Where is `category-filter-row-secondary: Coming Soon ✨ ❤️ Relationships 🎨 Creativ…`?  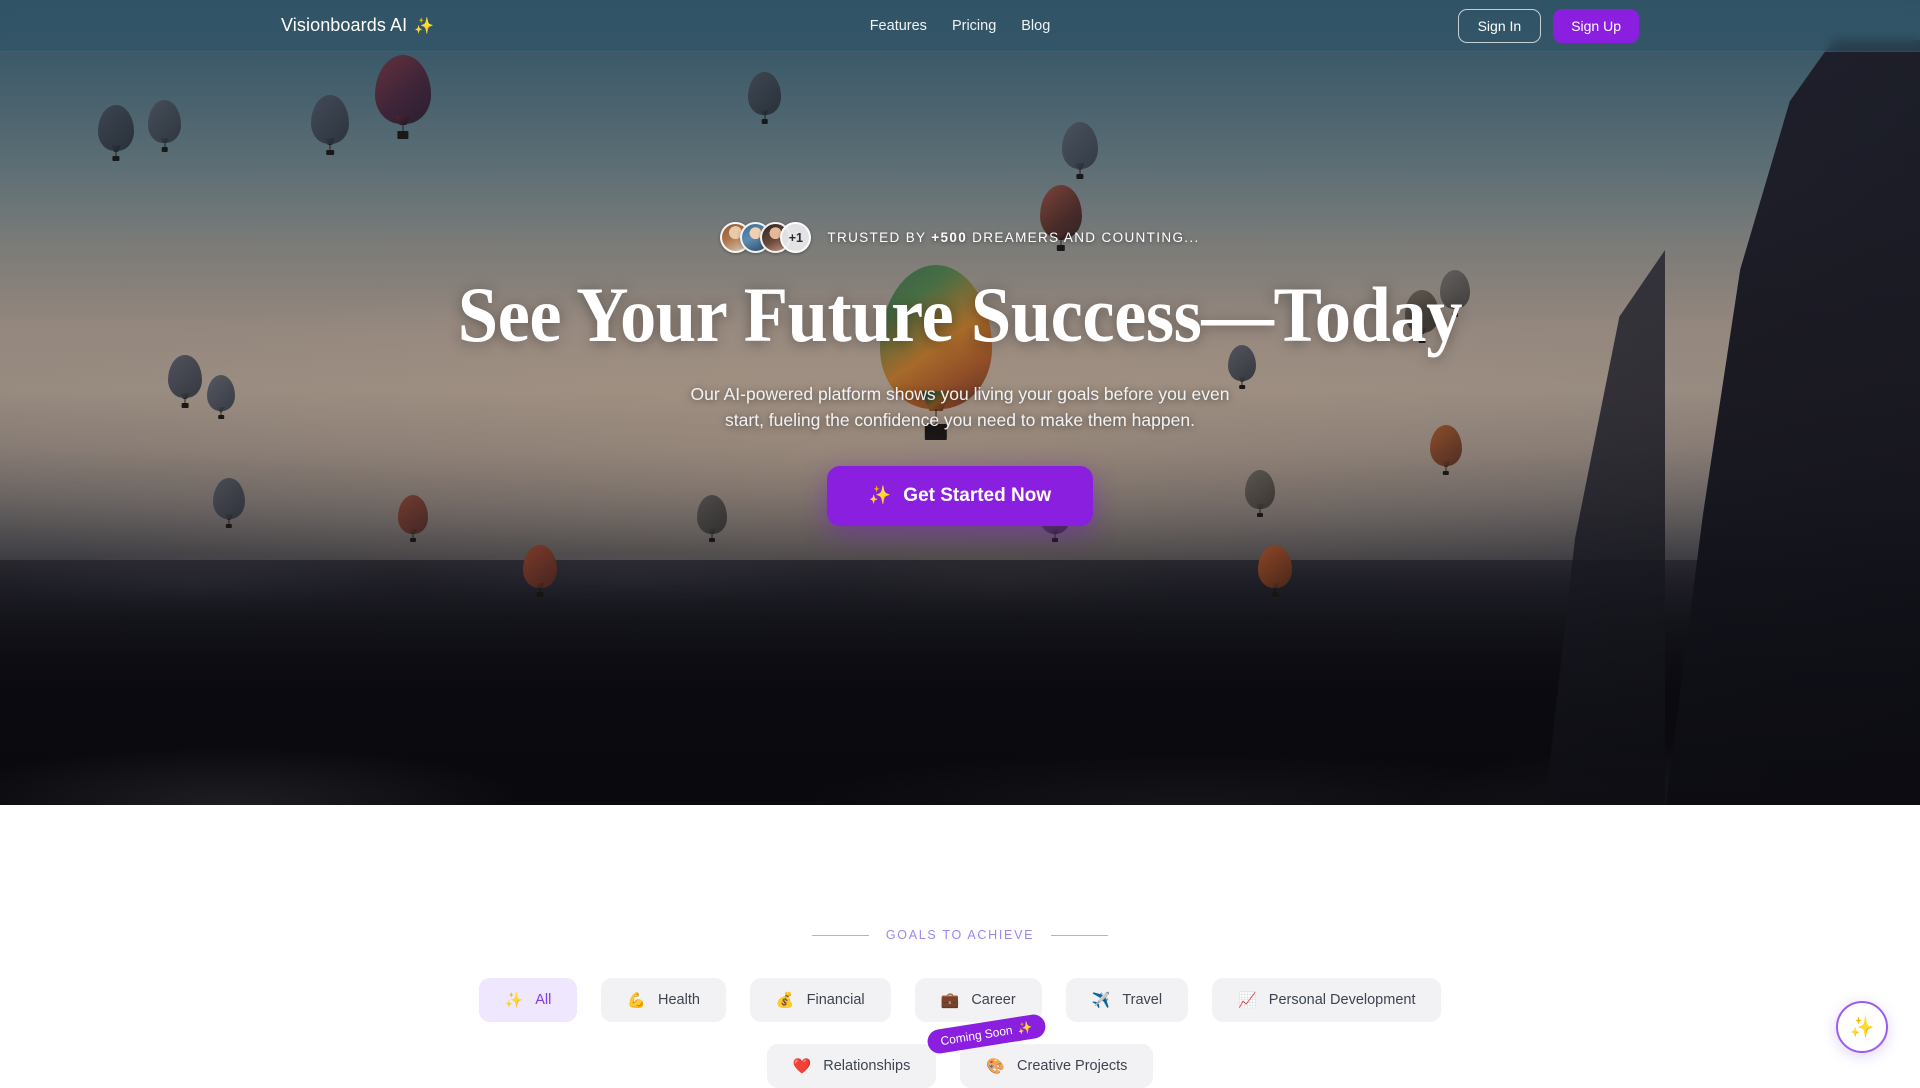
category-filter-row-secondary: Coming Soon ✨ ❤️ Relationships 🎨 Creativ… is located at coordinates (960, 1066).